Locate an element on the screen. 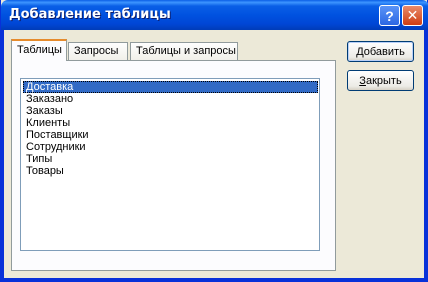  window-frame-left is located at coordinates (2, 156).